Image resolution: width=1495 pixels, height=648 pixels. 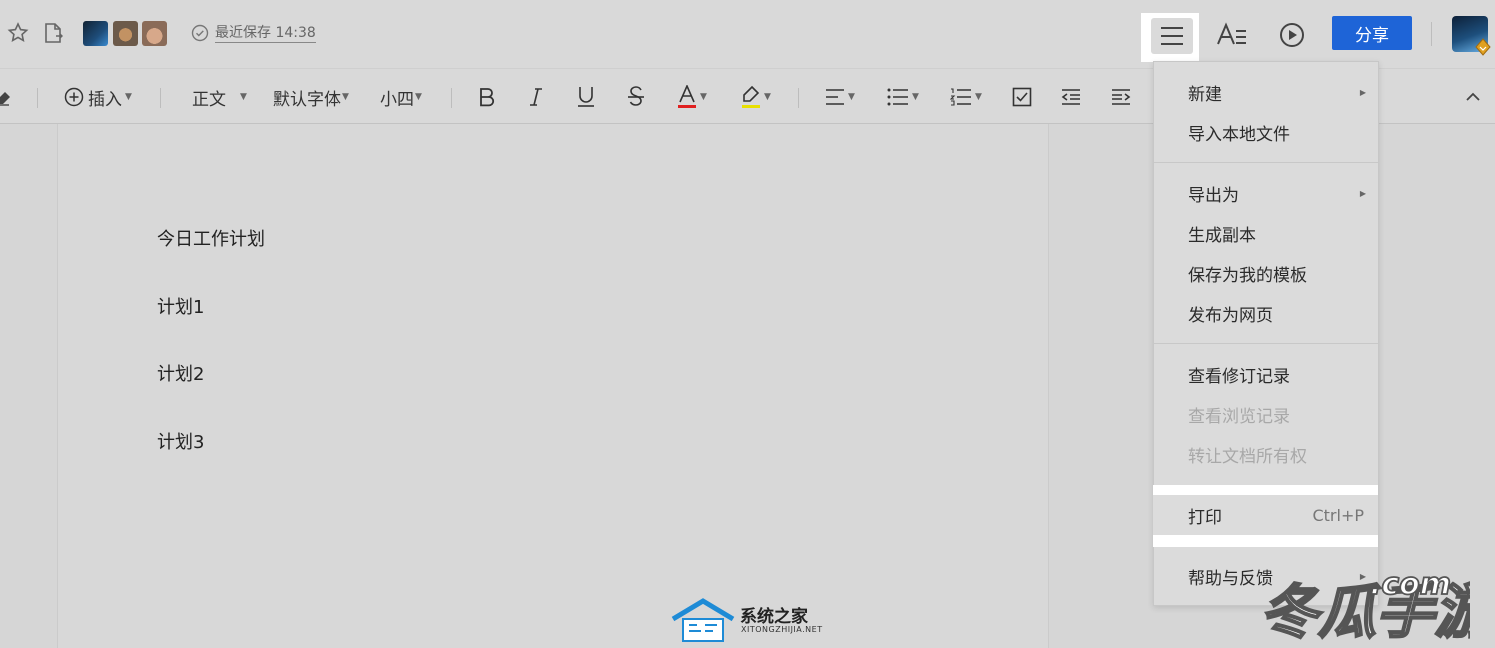 I want to click on italic-icon, so click(x=536, y=97).